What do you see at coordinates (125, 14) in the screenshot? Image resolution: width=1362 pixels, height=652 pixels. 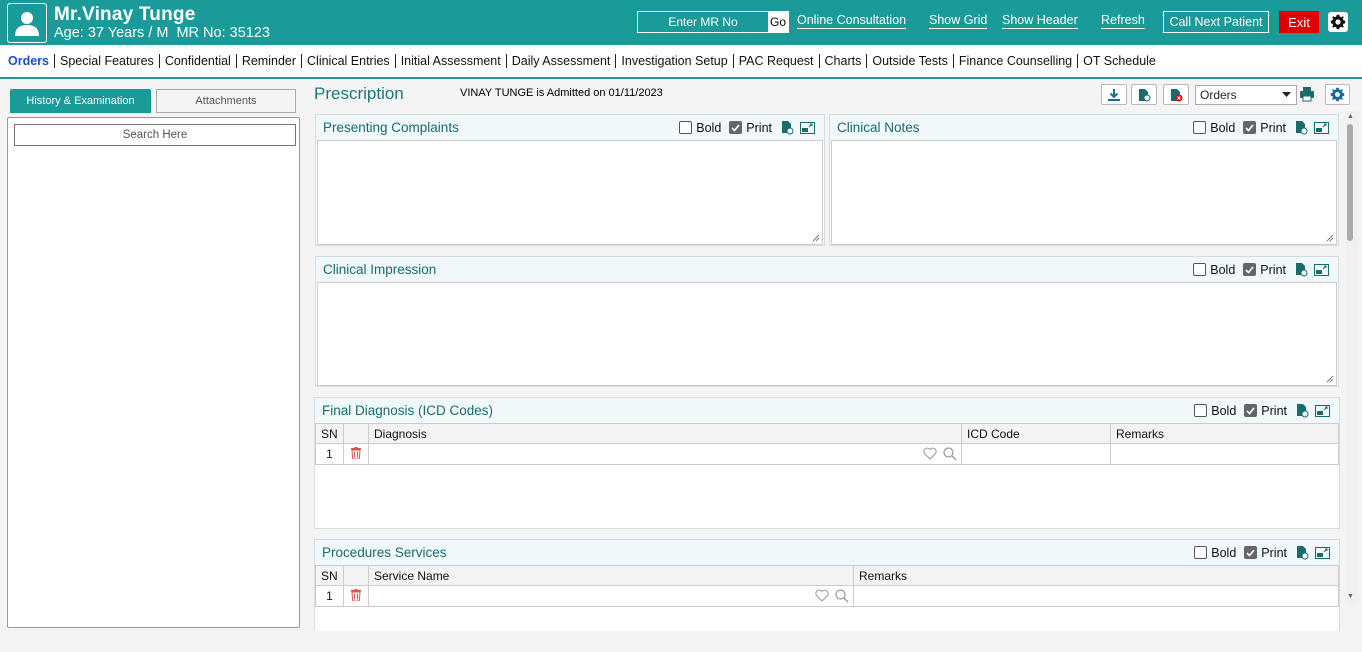 I see `patient-name: Mr.Vinay Tunge` at bounding box center [125, 14].